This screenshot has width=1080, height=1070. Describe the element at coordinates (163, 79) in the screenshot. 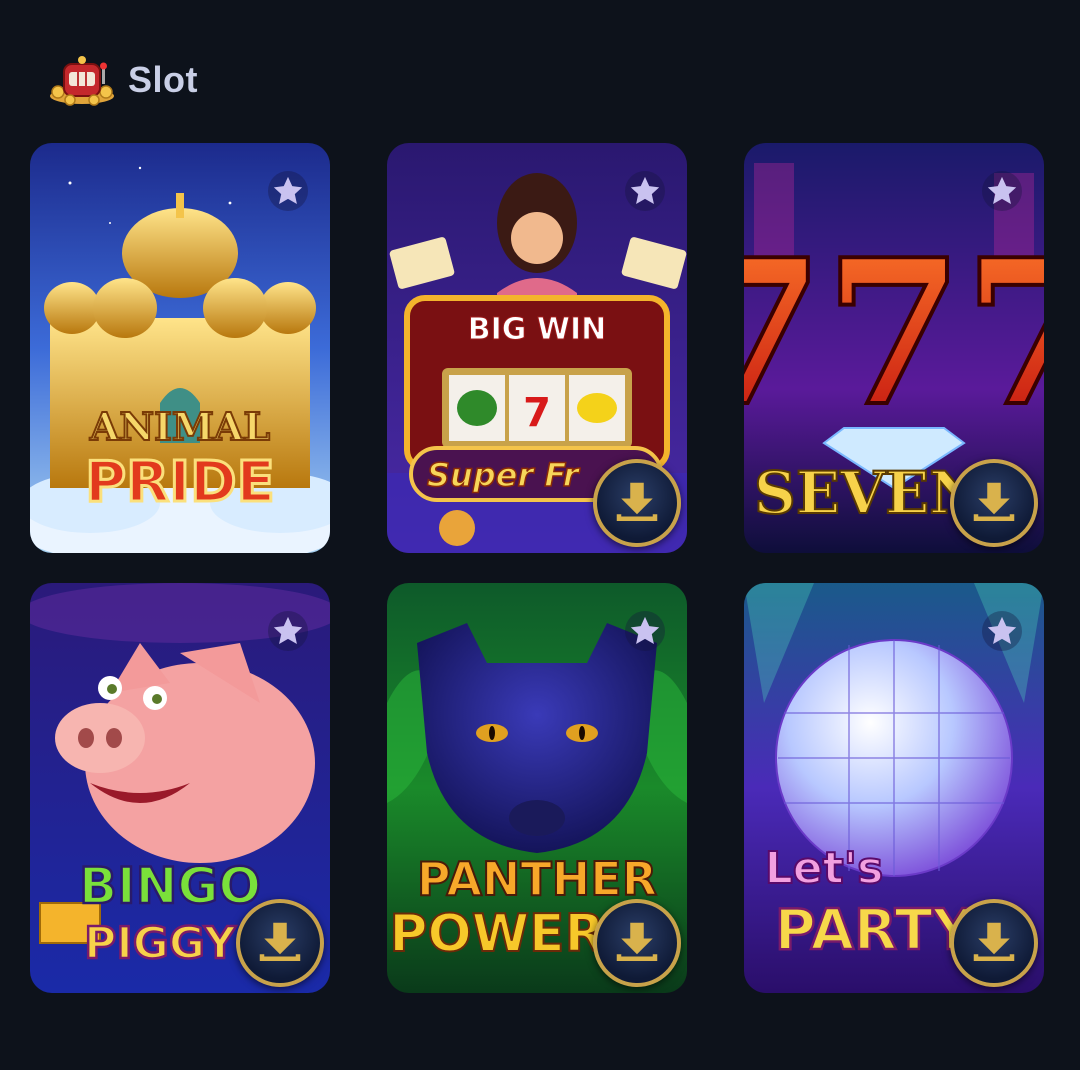

I see `section-title: Slot` at that location.